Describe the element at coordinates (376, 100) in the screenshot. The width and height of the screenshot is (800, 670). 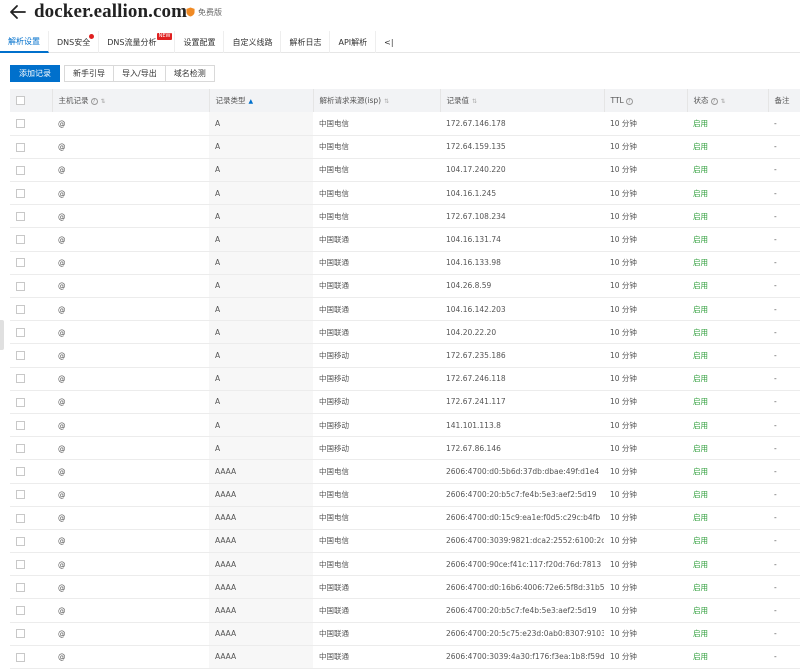
I see `header-line: 解析请求来源(isp) ⇅` at that location.